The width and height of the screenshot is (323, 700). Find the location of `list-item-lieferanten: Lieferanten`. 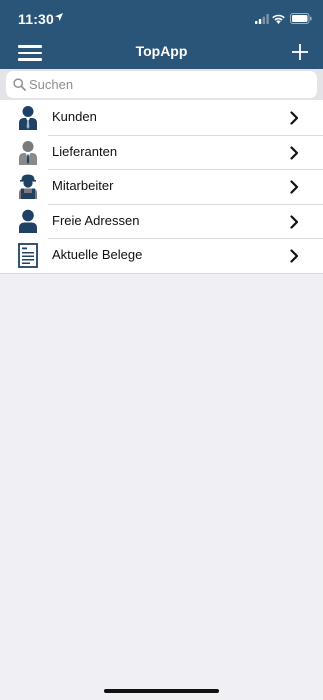

list-item-lieferanten: Lieferanten is located at coordinates (161, 152).